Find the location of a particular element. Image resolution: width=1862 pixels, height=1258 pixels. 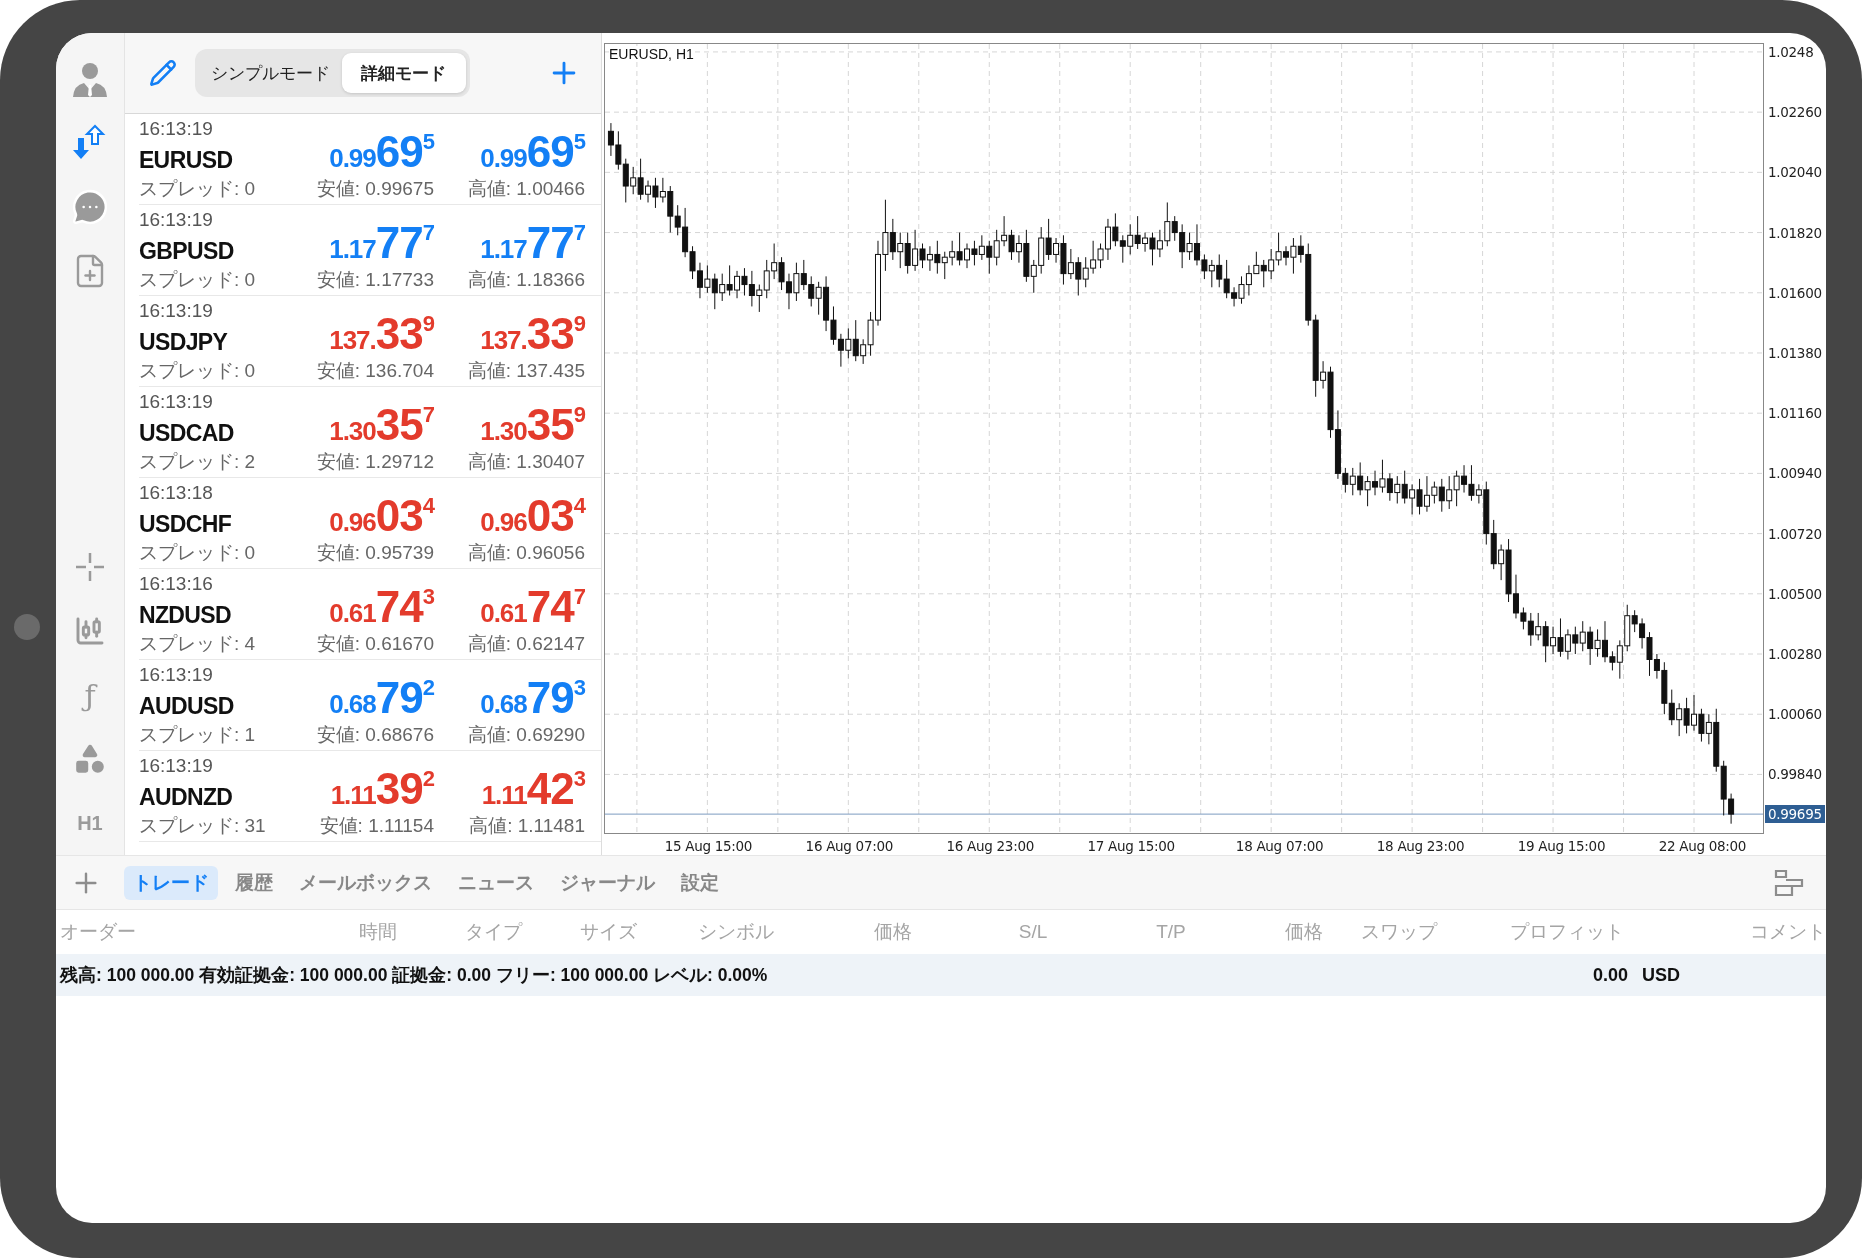

current-price-tag: 0.99695 is located at coordinates (1795, 814).